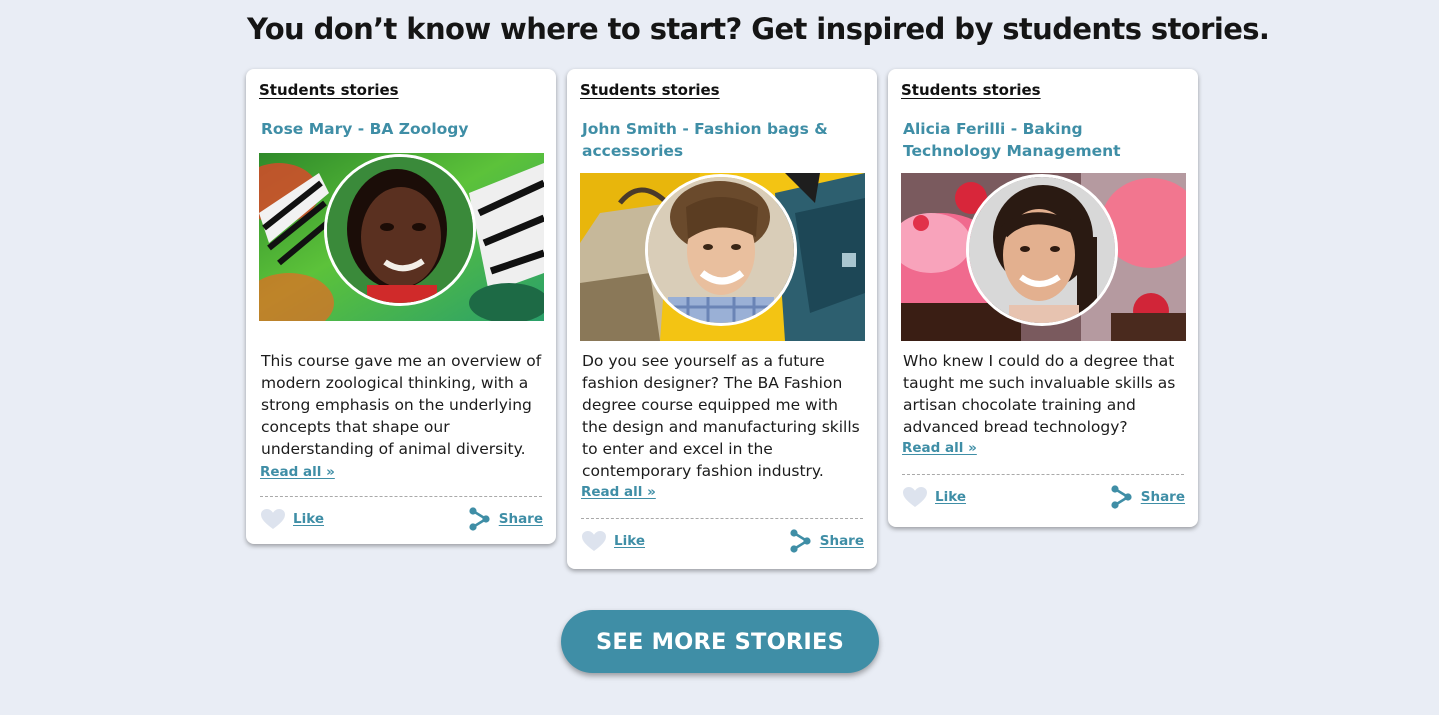 Image resolution: width=1439 pixels, height=715 pixels. I want to click on see-more-stories-button: SEE MORE STORIES, so click(720, 641).